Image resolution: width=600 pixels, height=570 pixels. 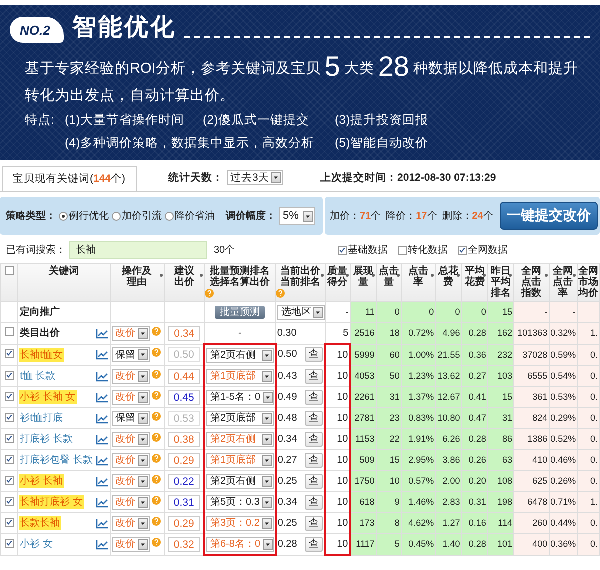 What do you see at coordinates (389, 523) in the screenshot?
I see `table-cell: 8` at bounding box center [389, 523].